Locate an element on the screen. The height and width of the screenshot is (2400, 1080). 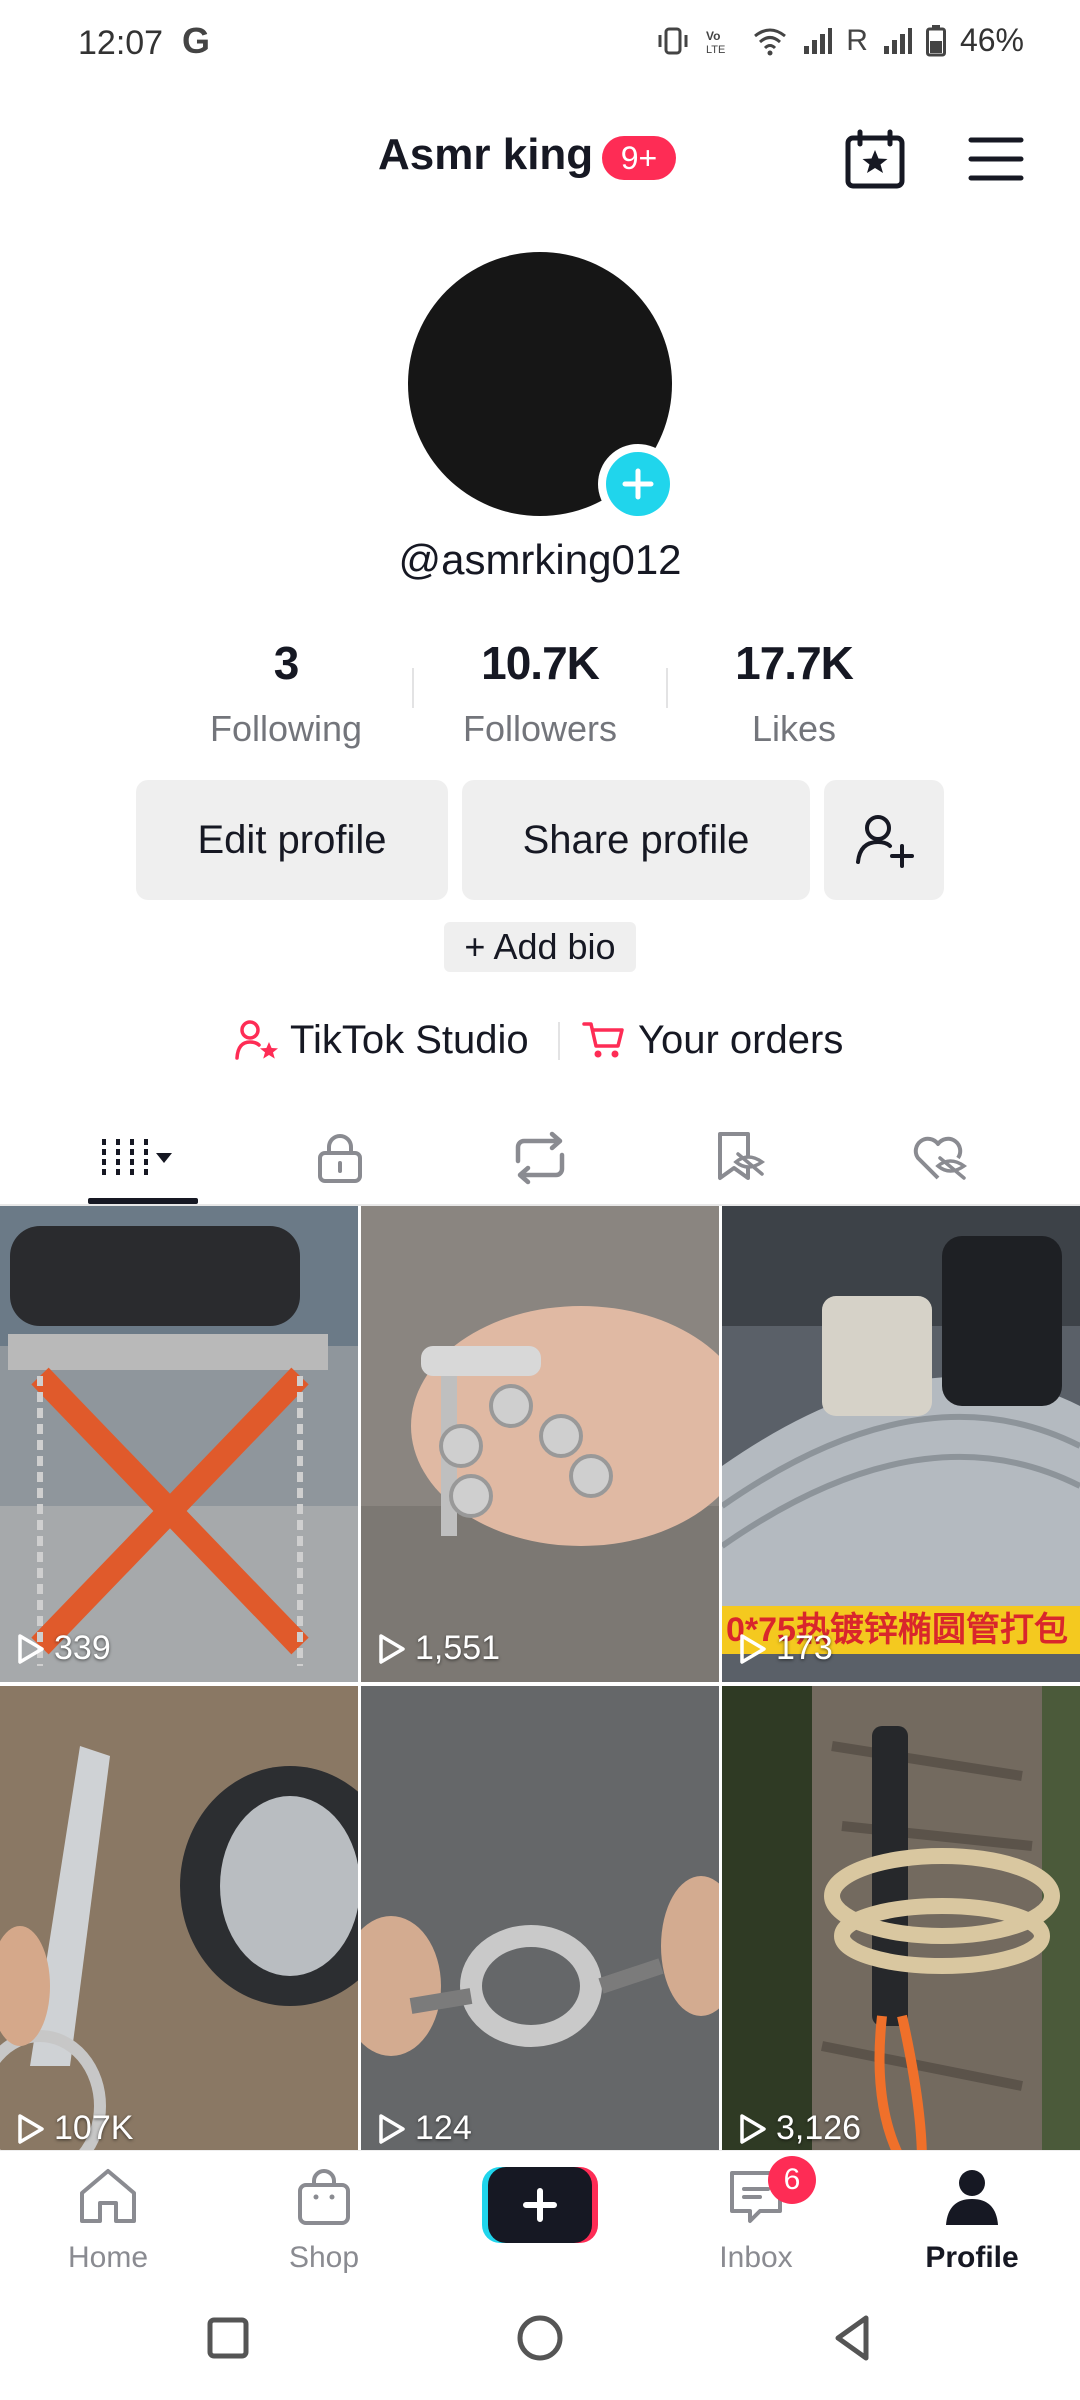
your-orders-link: Your orders is located at coordinates (712, 1040).